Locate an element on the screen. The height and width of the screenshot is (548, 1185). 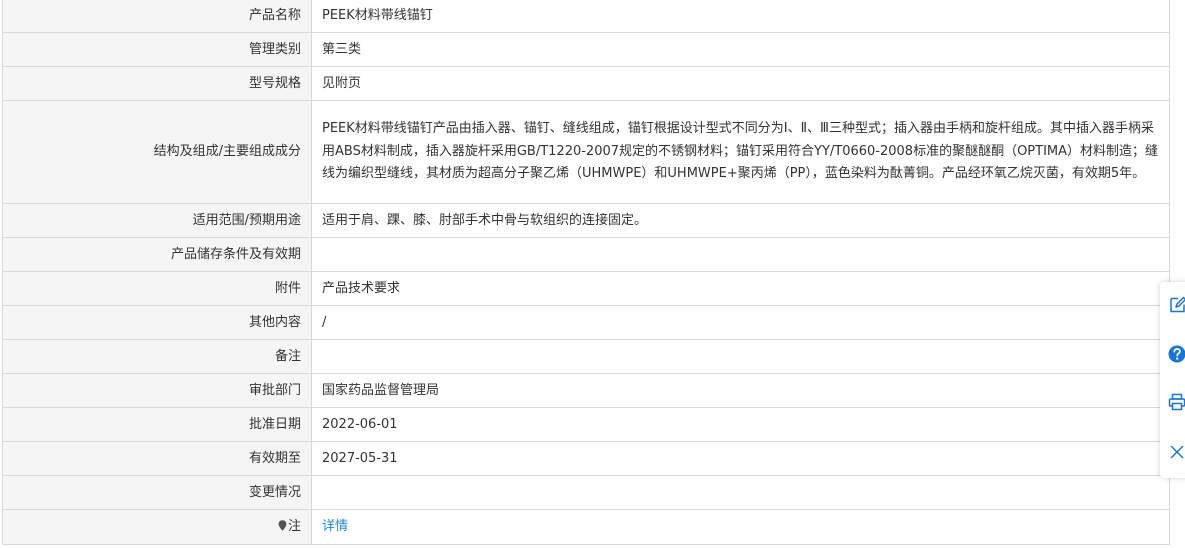
row-label: 结构及组成/主要组成成分 is located at coordinates (157, 152).